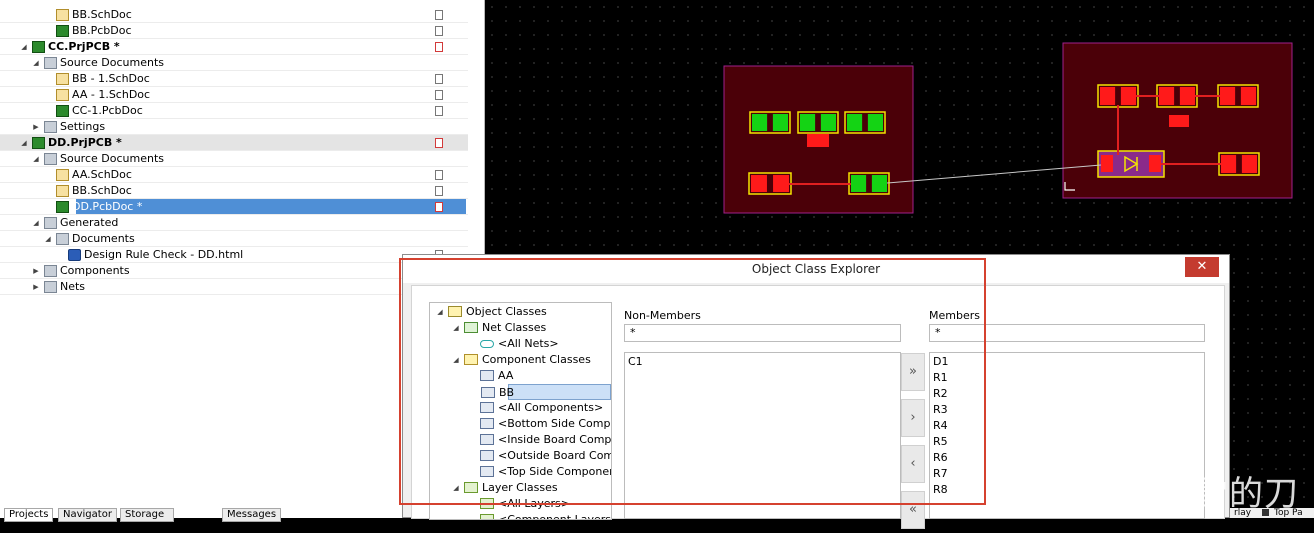 Image resolution: width=1314 pixels, height=533 pixels. Describe the element at coordinates (913, 464) in the screenshot. I see `move-left-button: ‹` at that location.